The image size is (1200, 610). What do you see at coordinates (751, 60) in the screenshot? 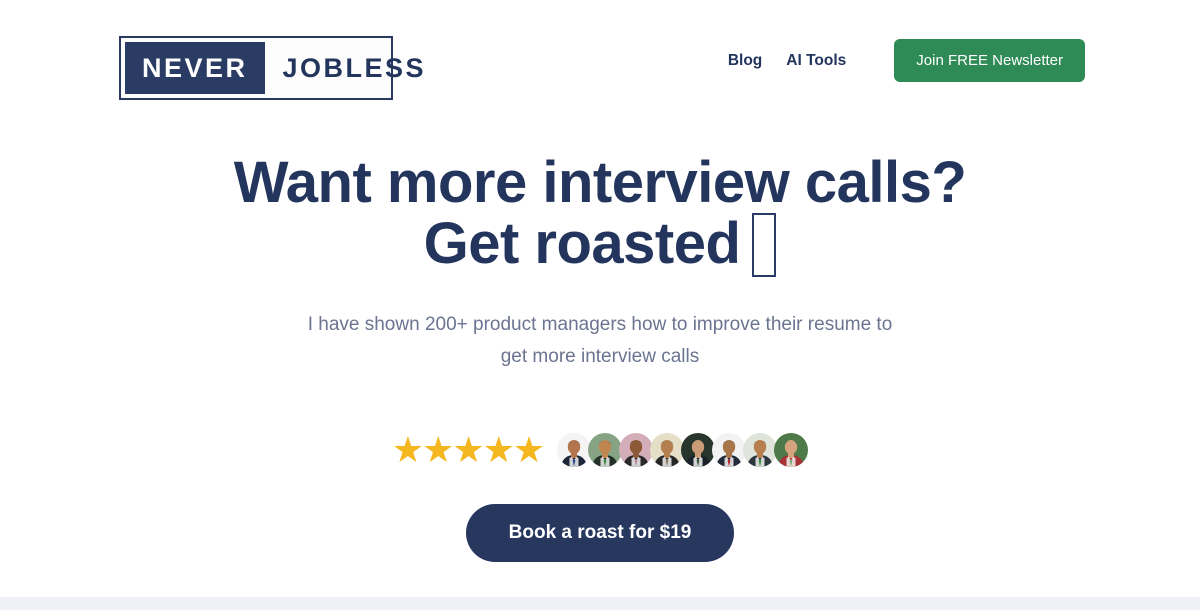
I see `nav-link-blog: Blog` at bounding box center [751, 60].